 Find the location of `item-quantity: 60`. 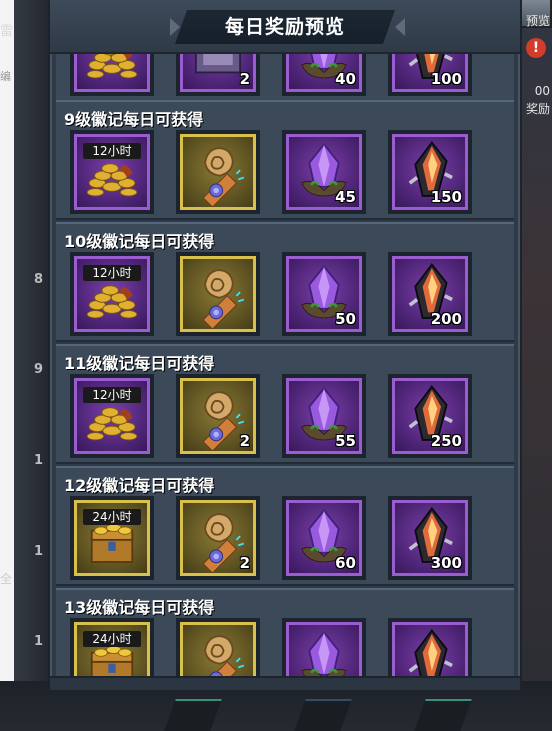

item-quantity: 60 is located at coordinates (345, 563).